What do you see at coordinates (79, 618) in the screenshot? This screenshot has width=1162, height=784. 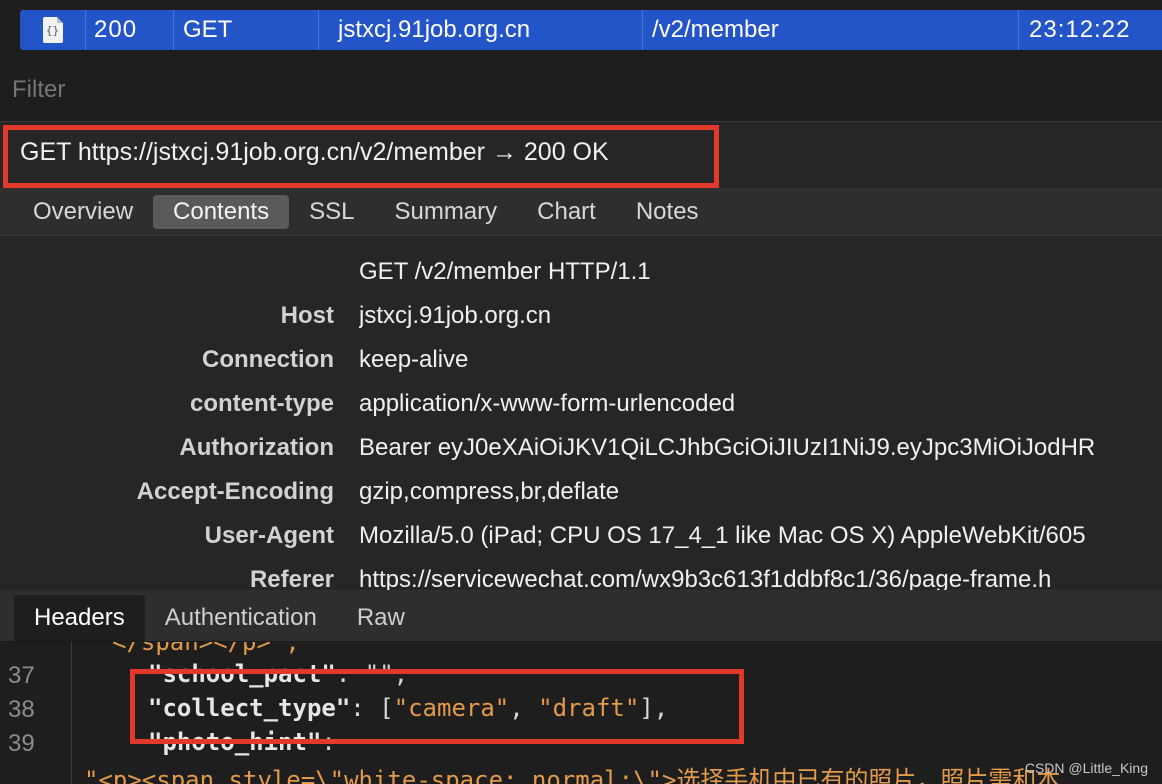 I see `tab-headers: Headers` at bounding box center [79, 618].